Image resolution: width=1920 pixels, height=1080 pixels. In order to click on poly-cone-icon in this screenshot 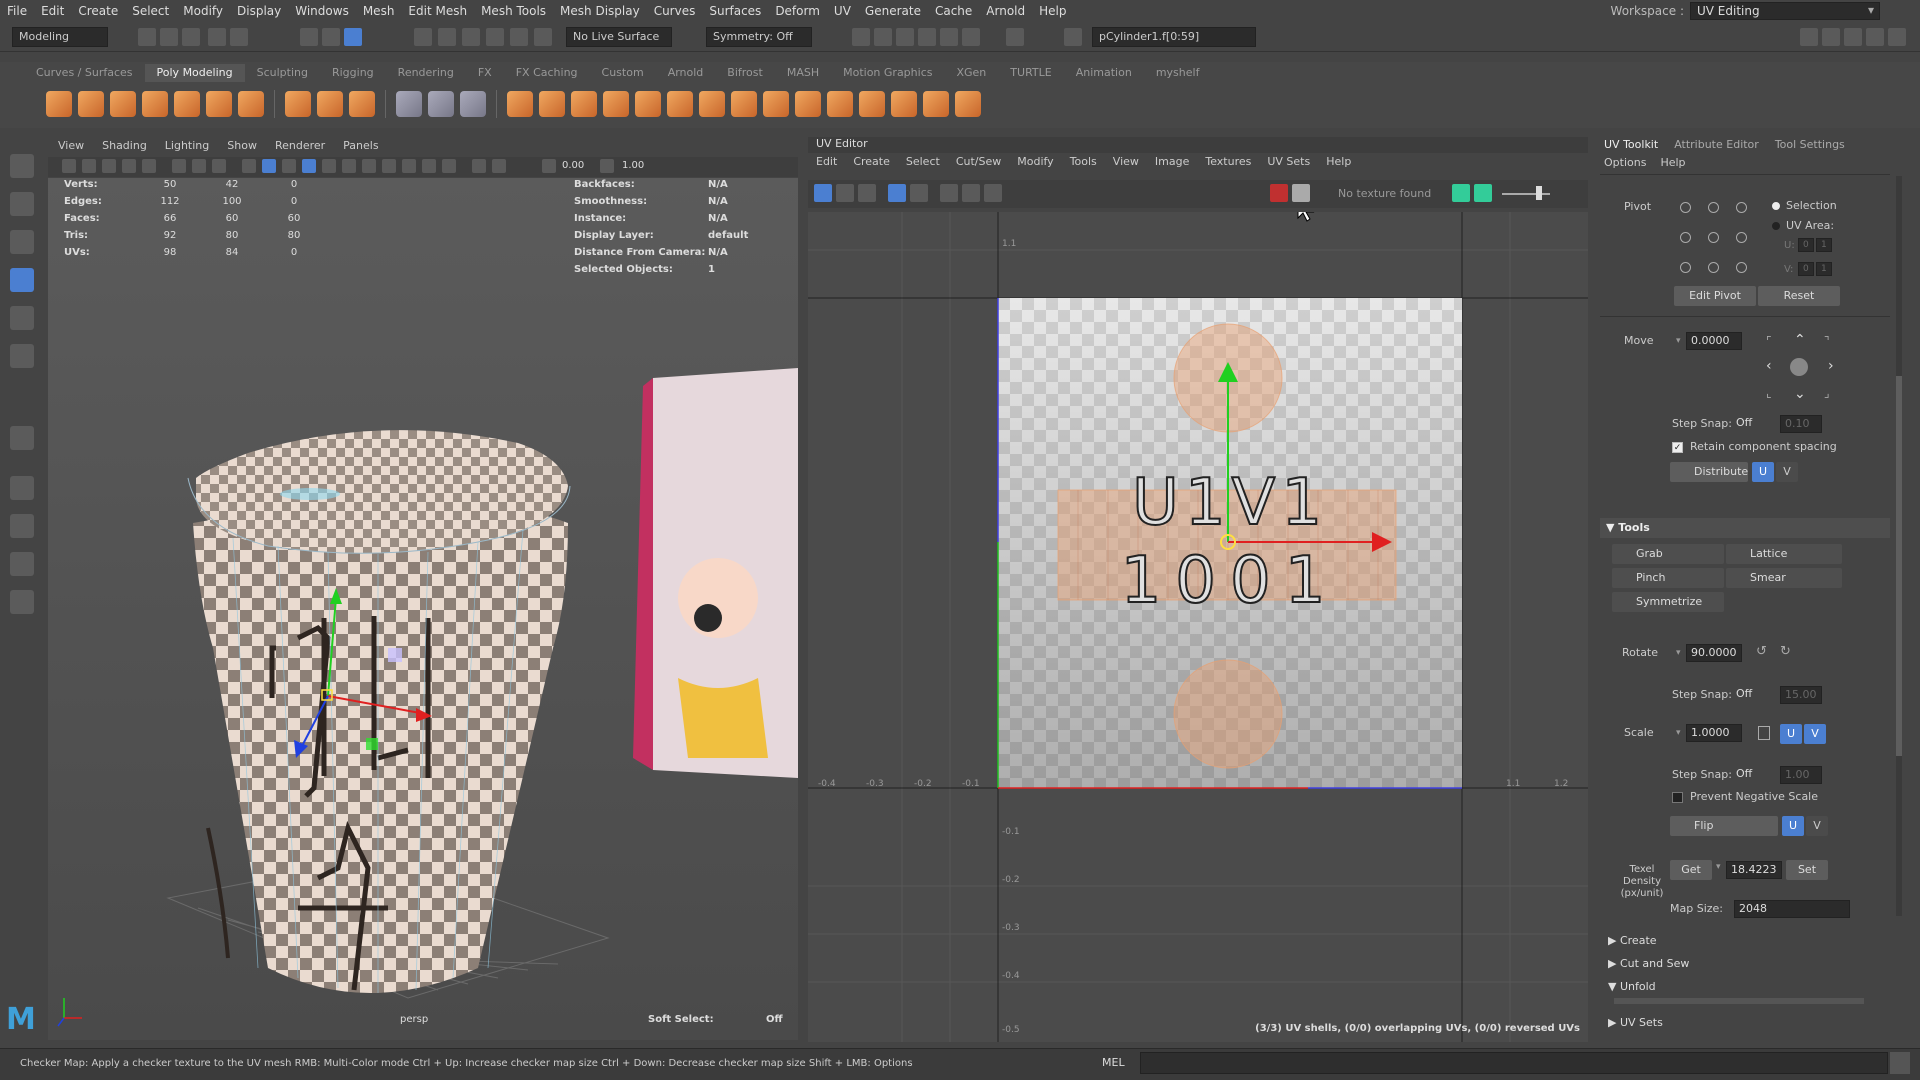, I will do `click(155, 104)`.